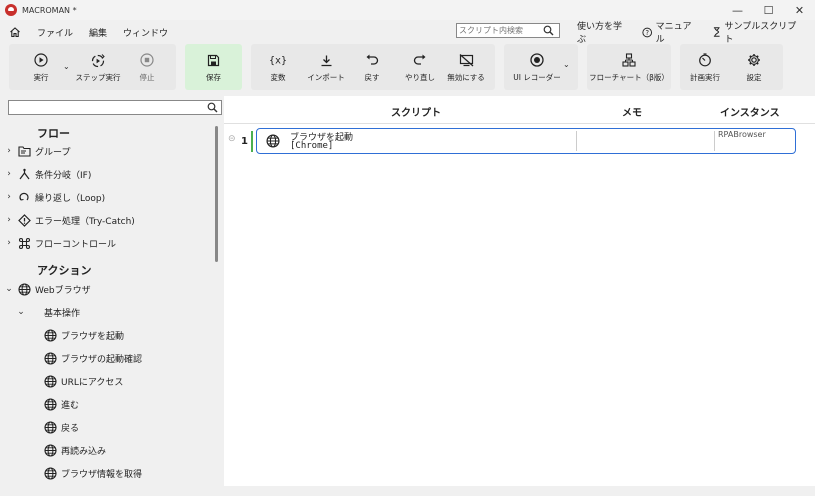  I want to click on tree-item-label: 基本操作, so click(62, 313).